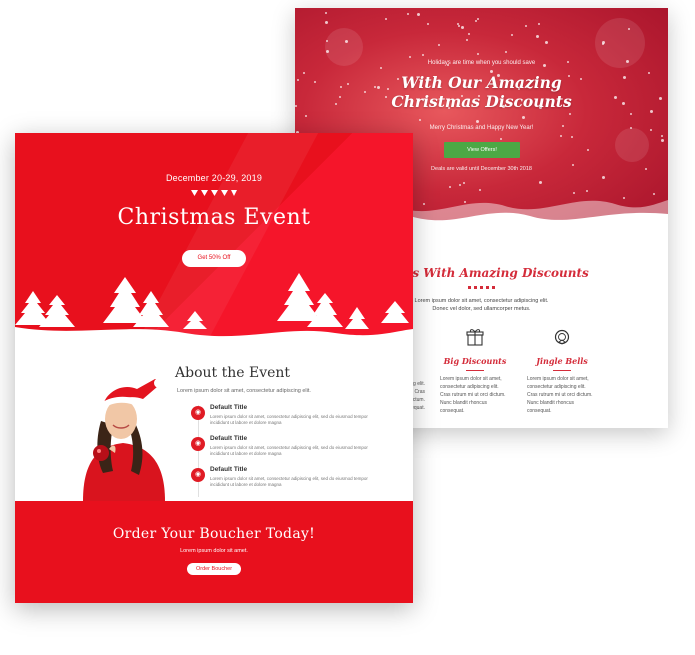  I want to click on triangle-ornament-icon, so click(214, 193).